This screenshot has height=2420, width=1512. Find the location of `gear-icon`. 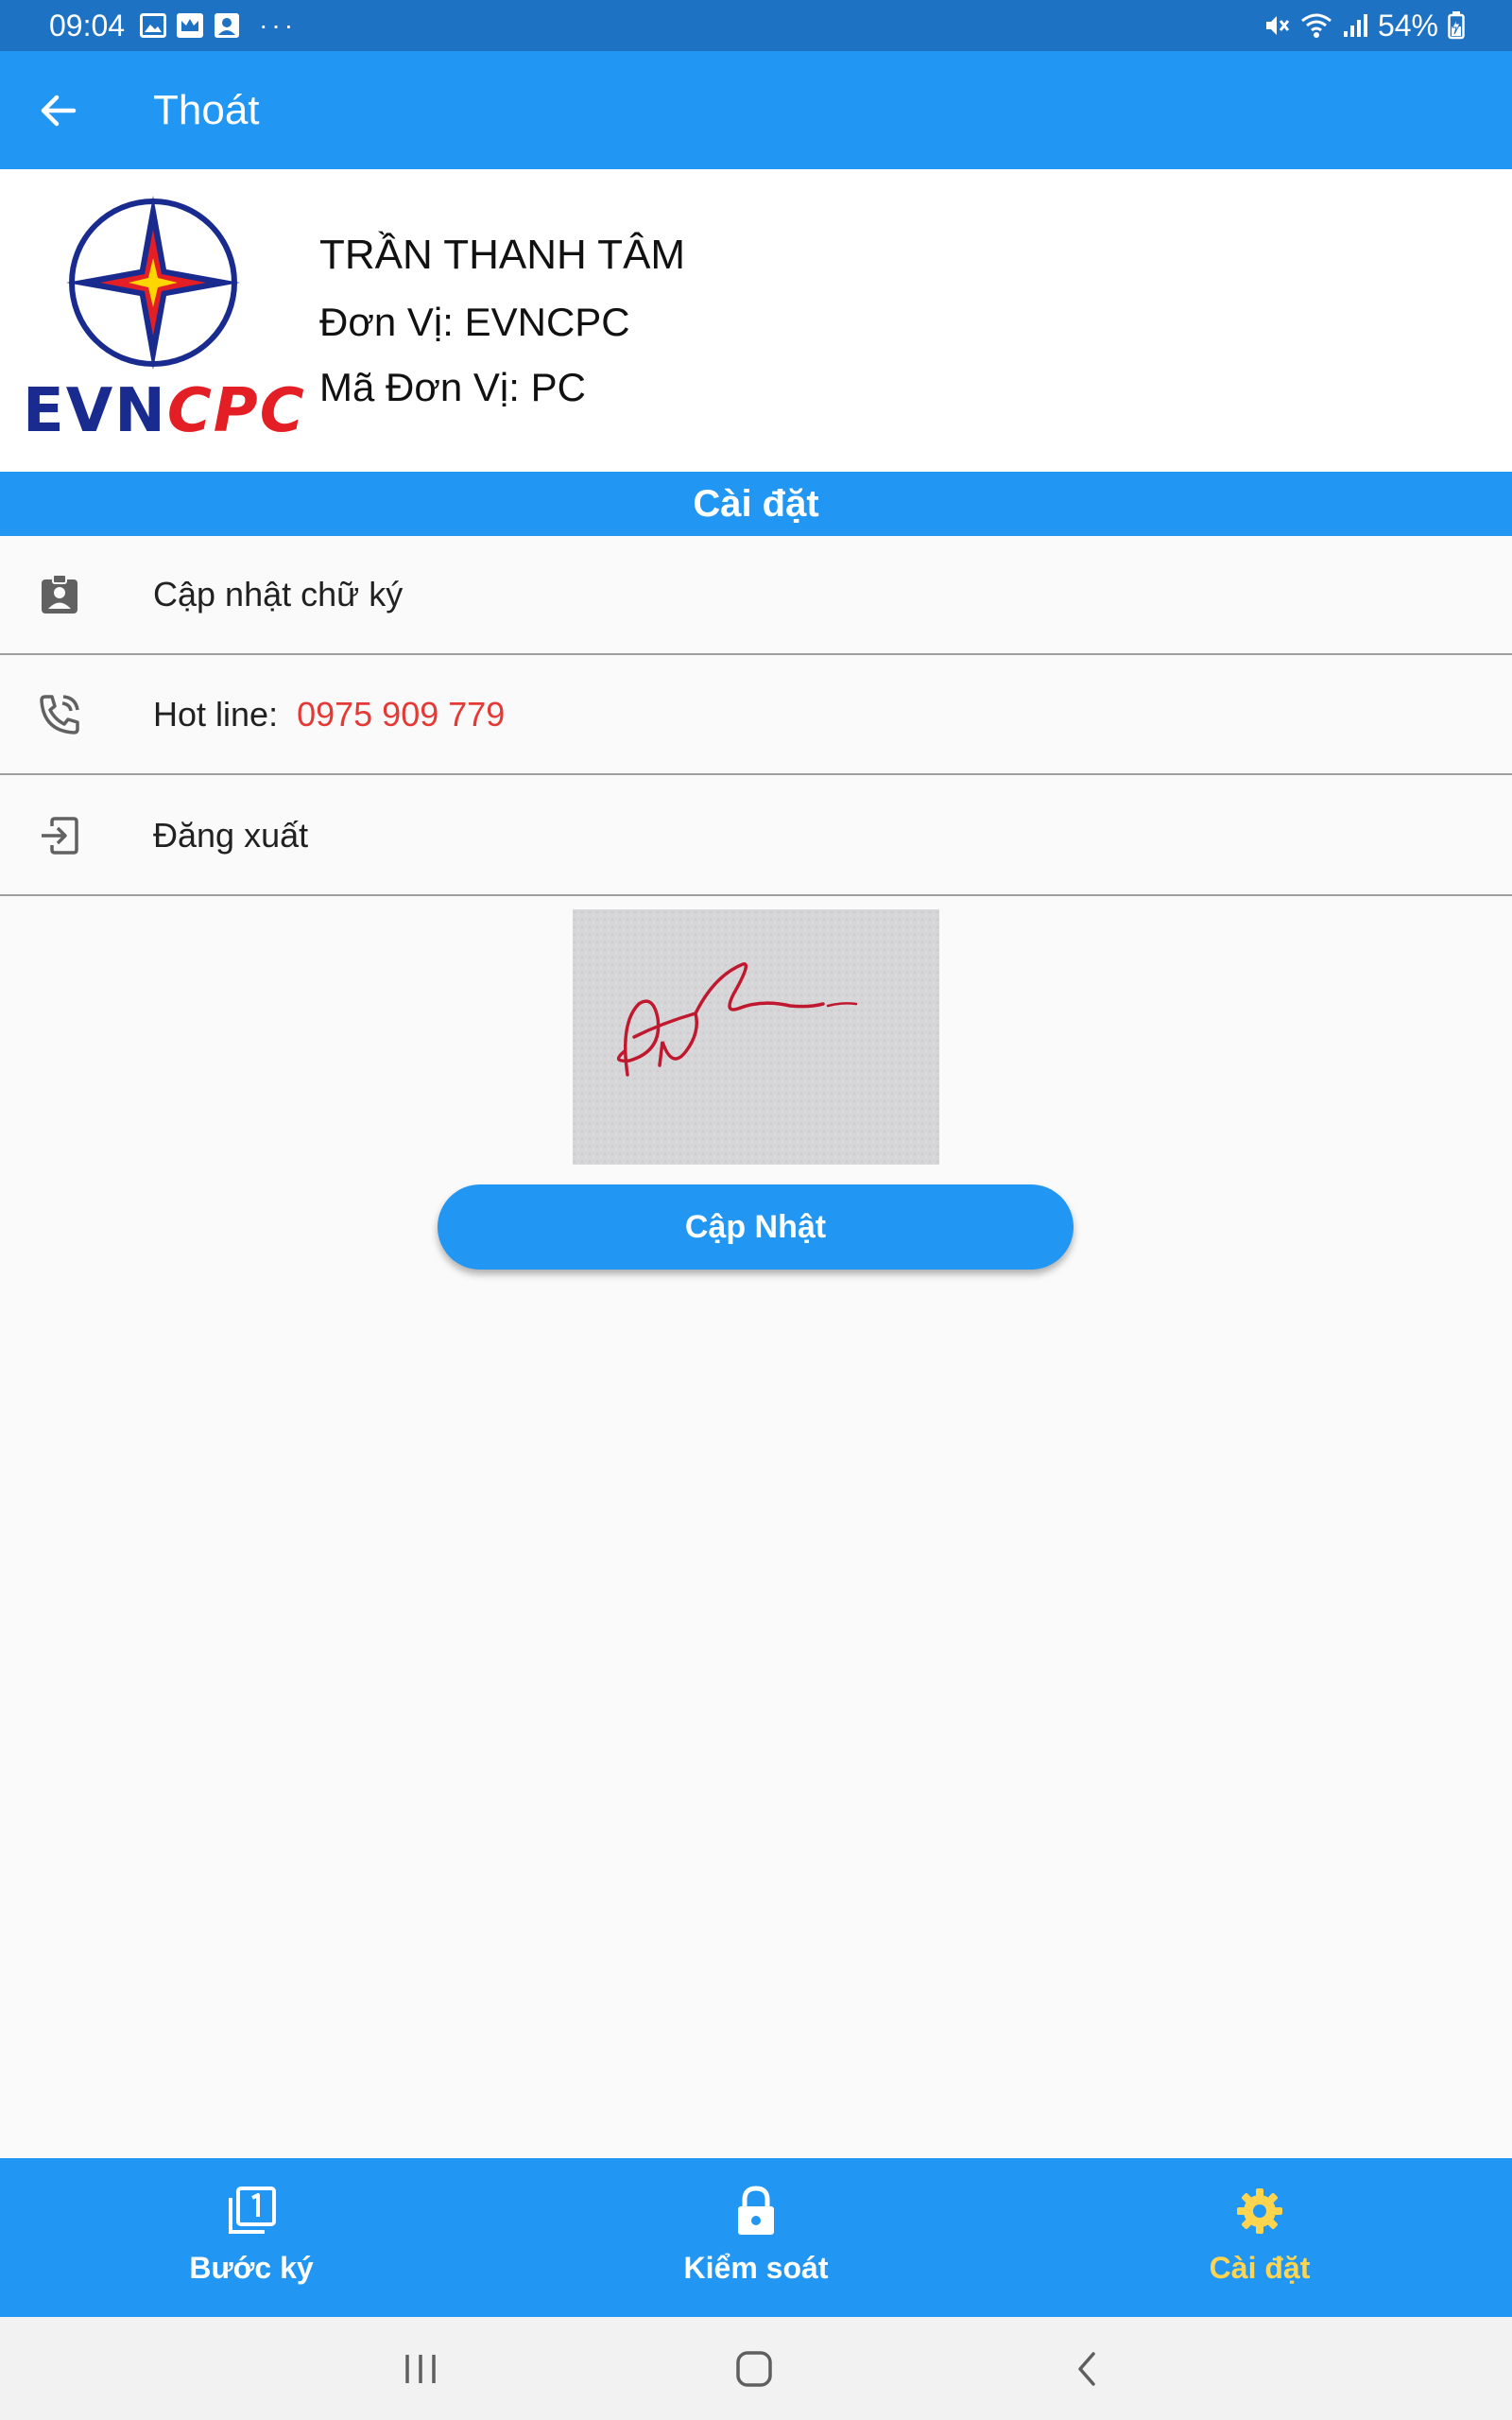

gear-icon is located at coordinates (1259, 2211).